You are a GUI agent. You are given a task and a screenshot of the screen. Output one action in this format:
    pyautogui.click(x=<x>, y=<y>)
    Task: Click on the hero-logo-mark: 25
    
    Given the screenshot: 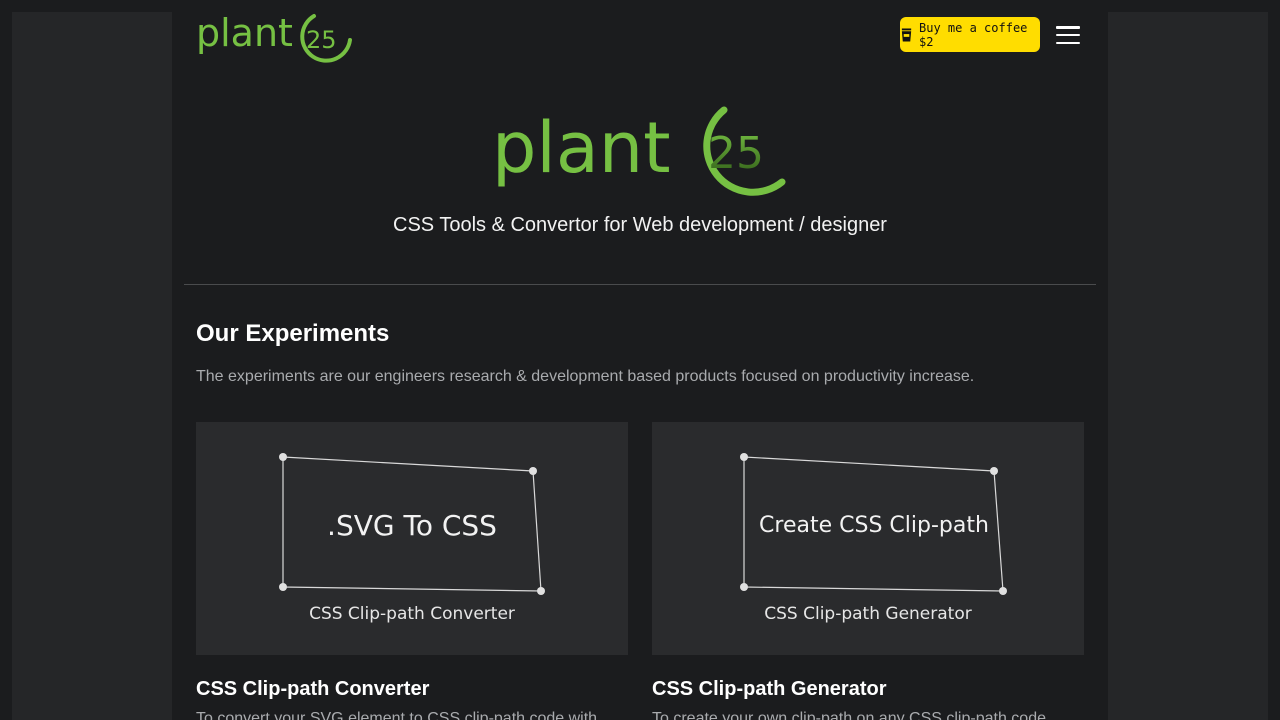 What is the action you would take?
    pyautogui.click(x=736, y=153)
    